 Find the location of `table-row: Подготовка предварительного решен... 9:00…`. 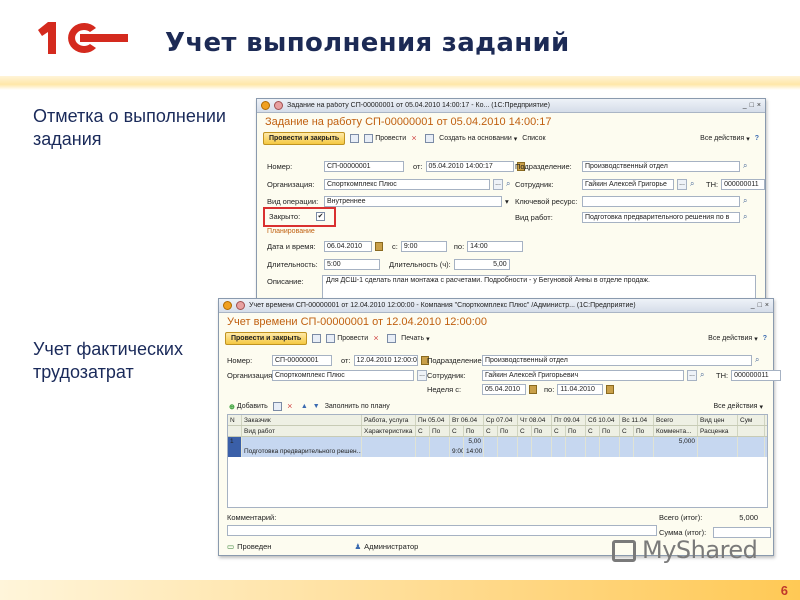

table-row: Подготовка предварительного решен... 9:00… is located at coordinates (497, 452).